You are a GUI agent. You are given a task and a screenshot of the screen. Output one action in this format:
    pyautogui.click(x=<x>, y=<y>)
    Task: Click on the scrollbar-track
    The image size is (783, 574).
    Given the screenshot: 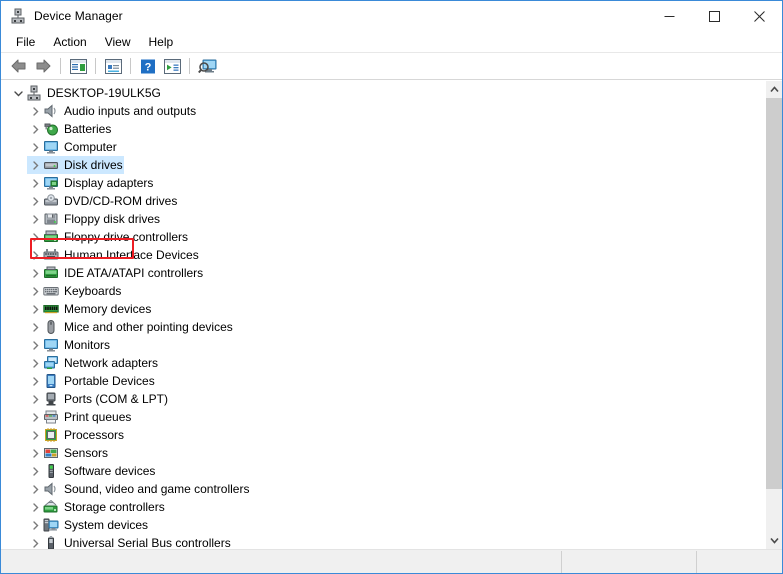 What is the action you would take?
    pyautogui.click(x=774, y=315)
    